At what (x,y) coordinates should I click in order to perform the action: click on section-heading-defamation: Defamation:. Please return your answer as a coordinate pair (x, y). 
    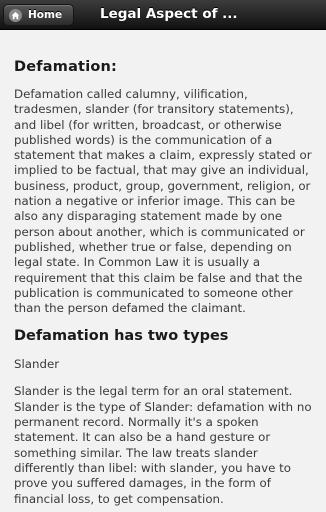
    Looking at the image, I should click on (66, 67).